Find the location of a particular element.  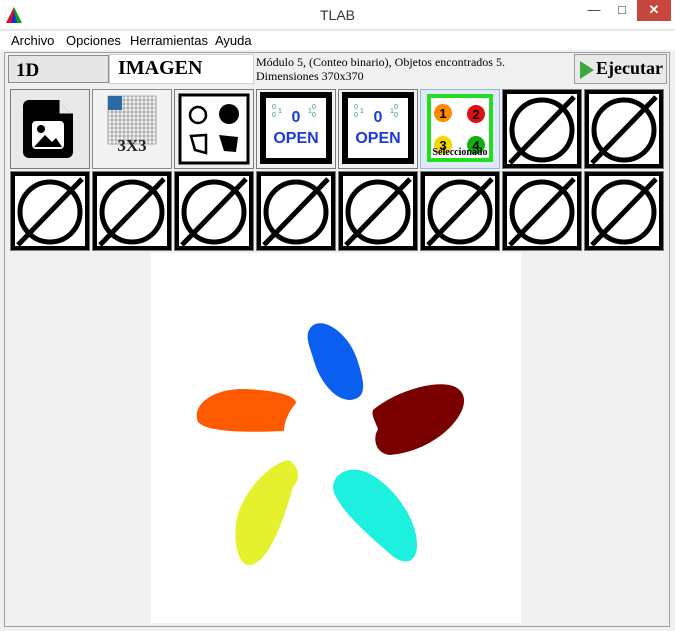

grid-label: 3X3 is located at coordinates (131, 145).